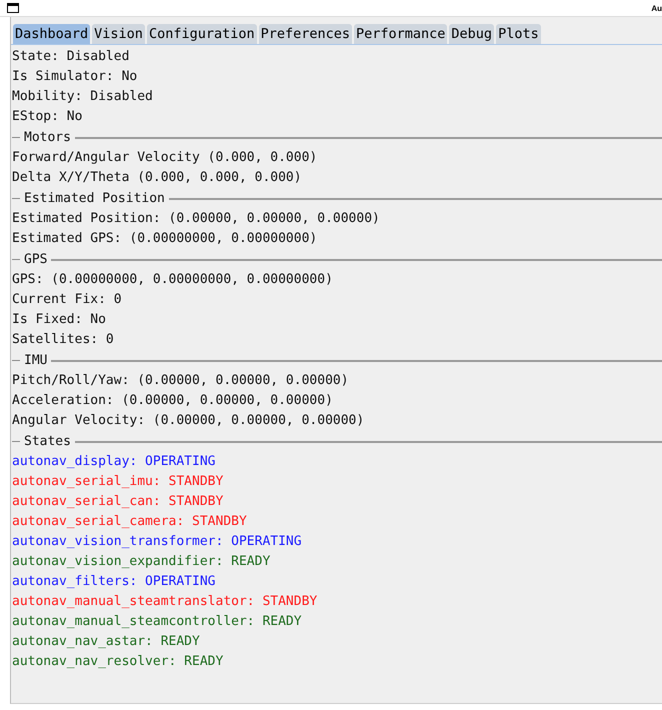  What do you see at coordinates (165, 158) in the screenshot?
I see `readout-text: Forward/Angular Velocity (0.000, 0.000)` at bounding box center [165, 158].